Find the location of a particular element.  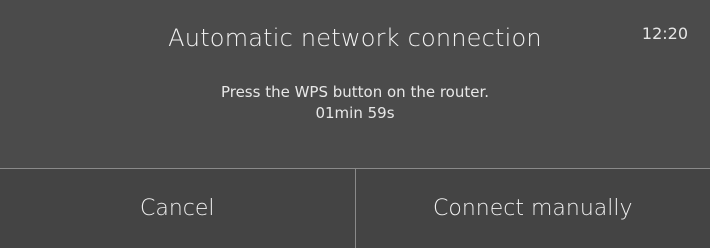

clock: 12:20 is located at coordinates (664, 33).